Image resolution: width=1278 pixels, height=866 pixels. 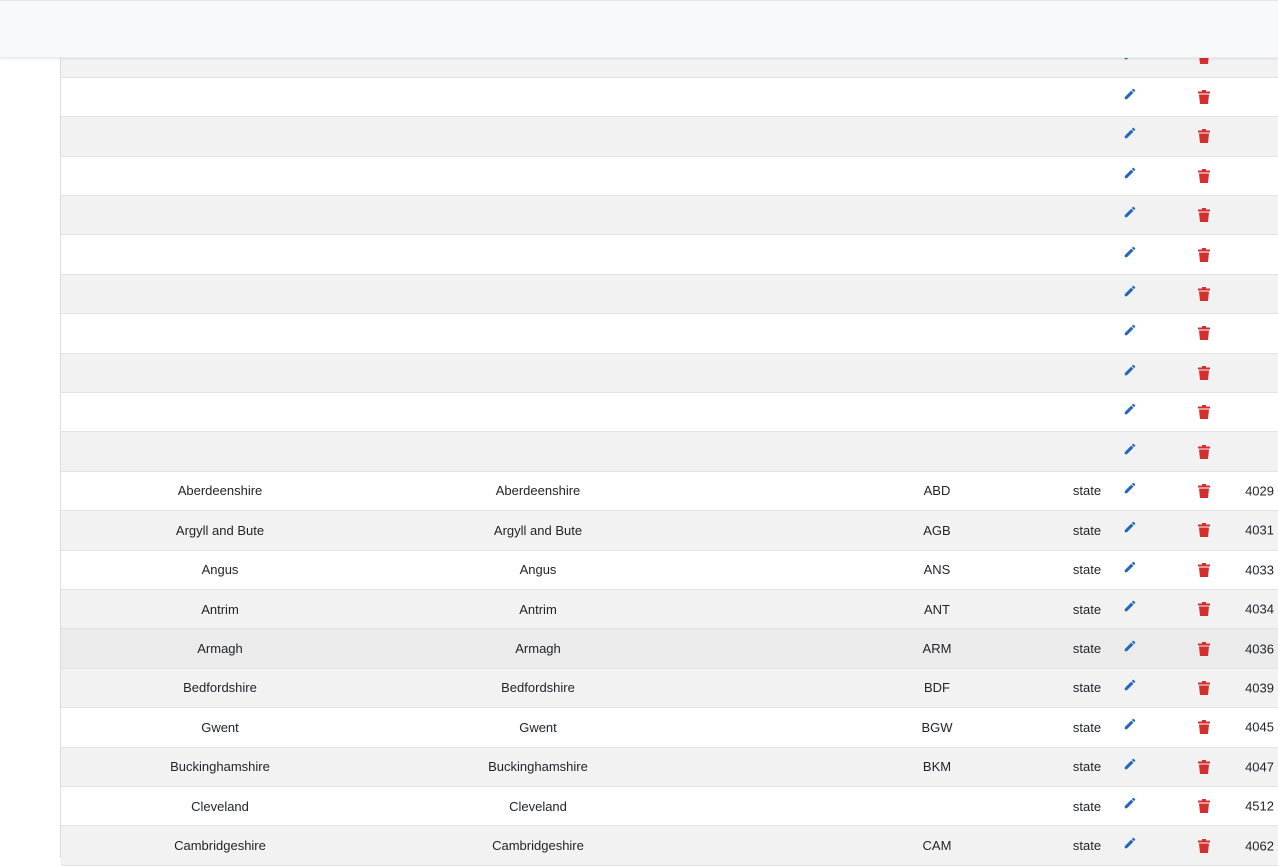 I want to click on cell-id: 4033, so click(x=1261, y=570).